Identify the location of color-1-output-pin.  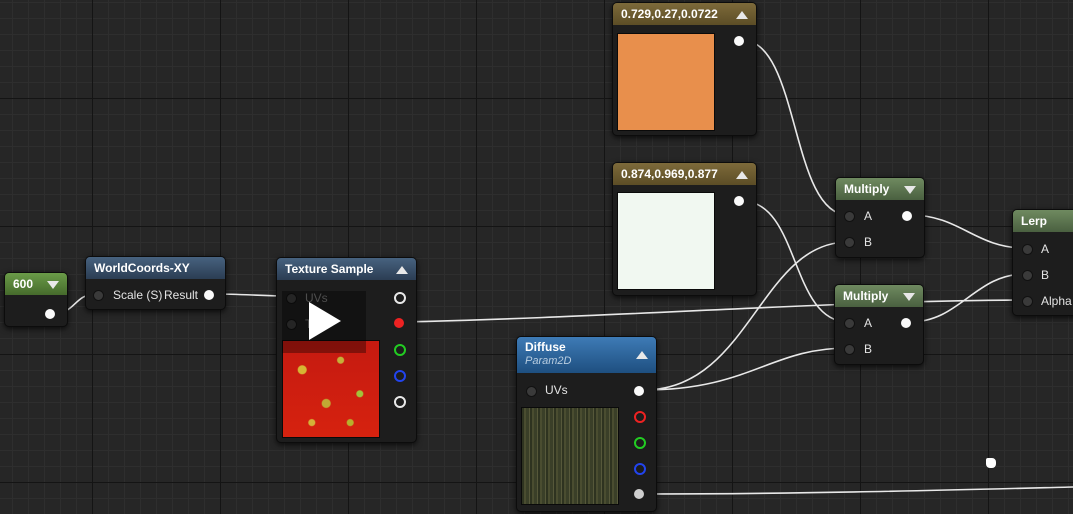
(739, 41).